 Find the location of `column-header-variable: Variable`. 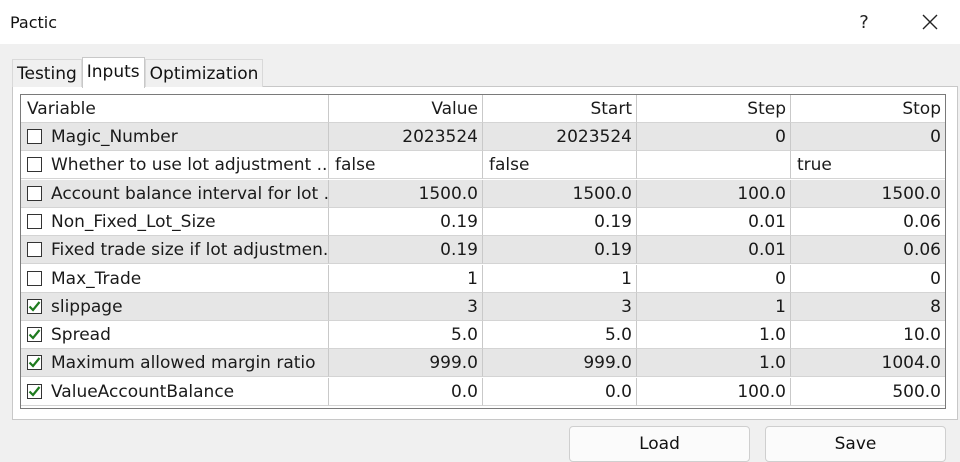

column-header-variable: Variable is located at coordinates (175, 109).